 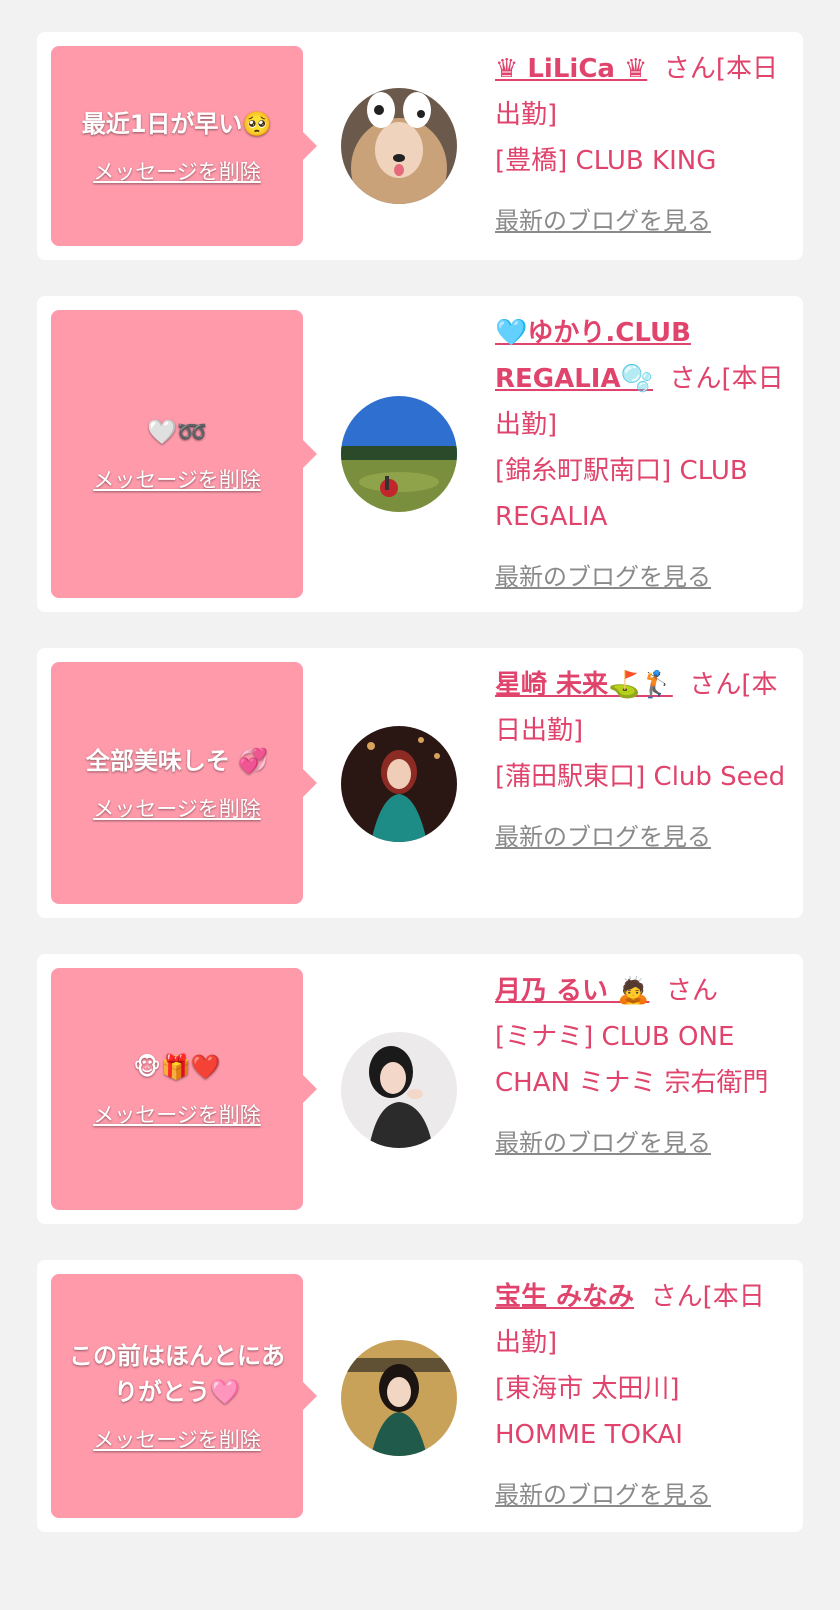 What do you see at coordinates (571, 69) in the screenshot?
I see `cast-name-link: ♛ LiLiCa ♛` at bounding box center [571, 69].